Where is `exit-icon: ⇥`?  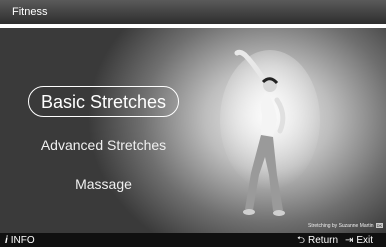 exit-icon: ⇥ is located at coordinates (349, 240).